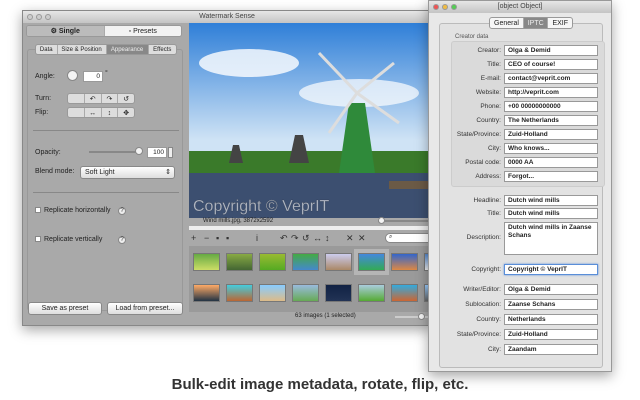  I want to click on info-icon: i, so click(257, 238).